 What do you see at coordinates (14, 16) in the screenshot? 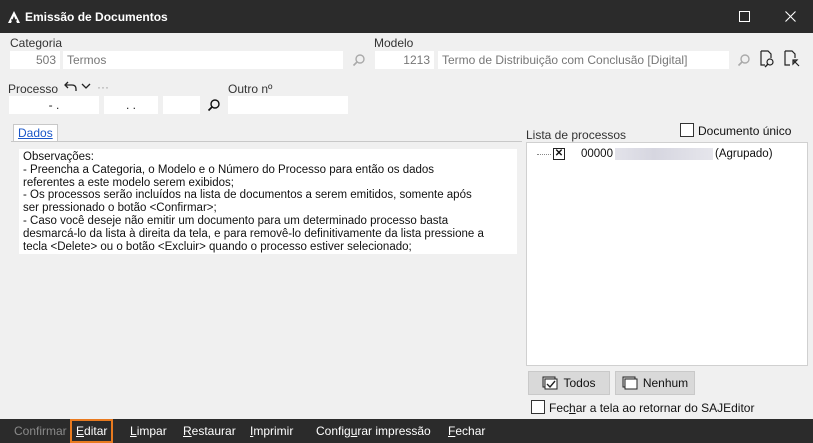
I see `app-logo-icon` at bounding box center [14, 16].